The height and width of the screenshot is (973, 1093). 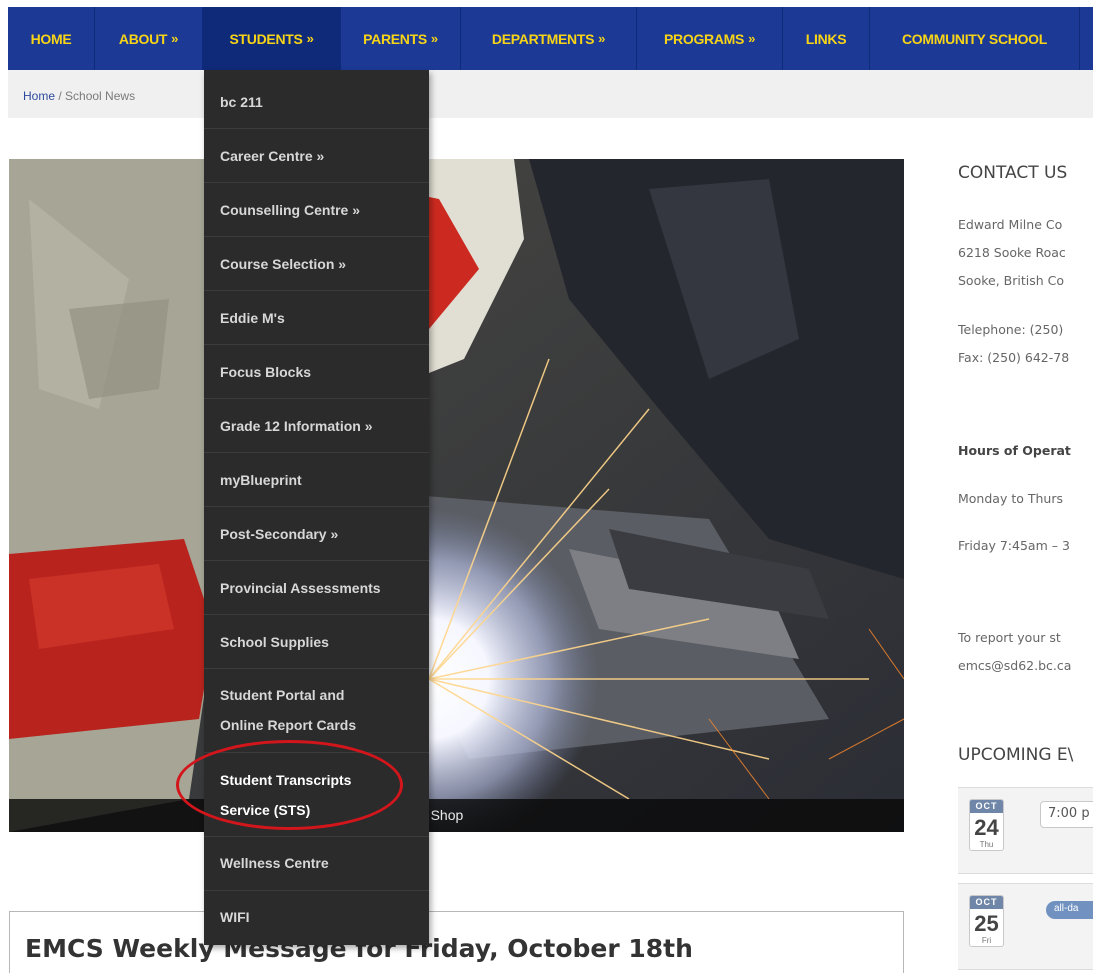 I want to click on contact-heading: CONTACT US, so click(x=1013, y=173).